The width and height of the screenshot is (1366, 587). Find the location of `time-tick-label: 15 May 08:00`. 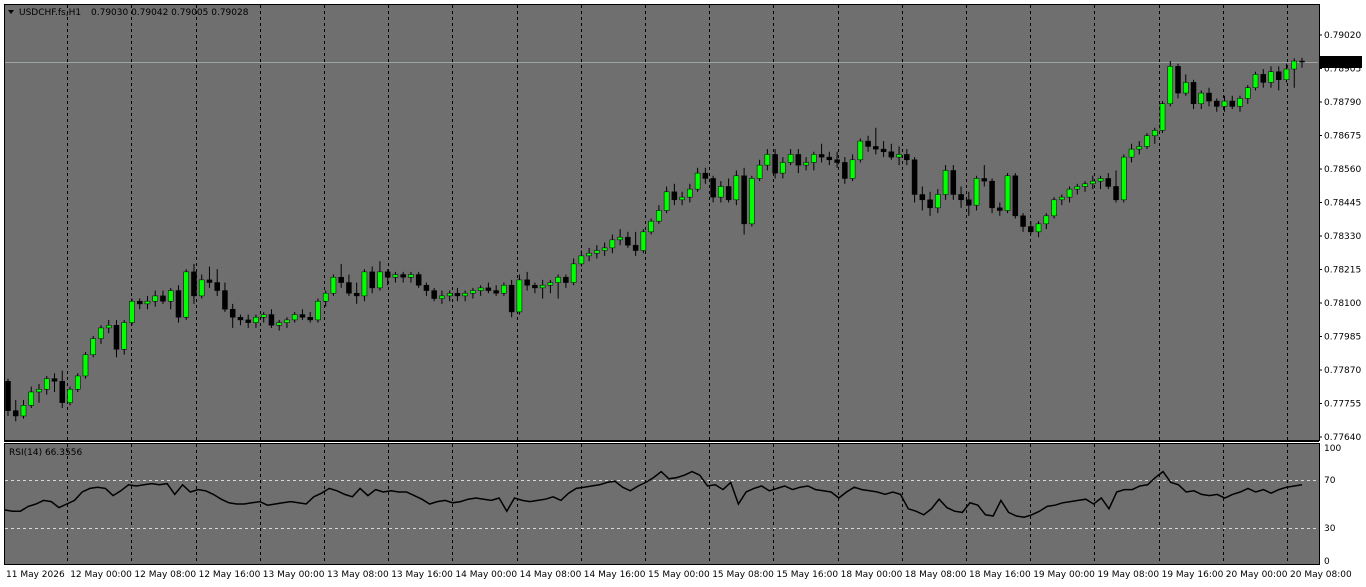

time-tick-label: 15 May 08:00 is located at coordinates (743, 575).